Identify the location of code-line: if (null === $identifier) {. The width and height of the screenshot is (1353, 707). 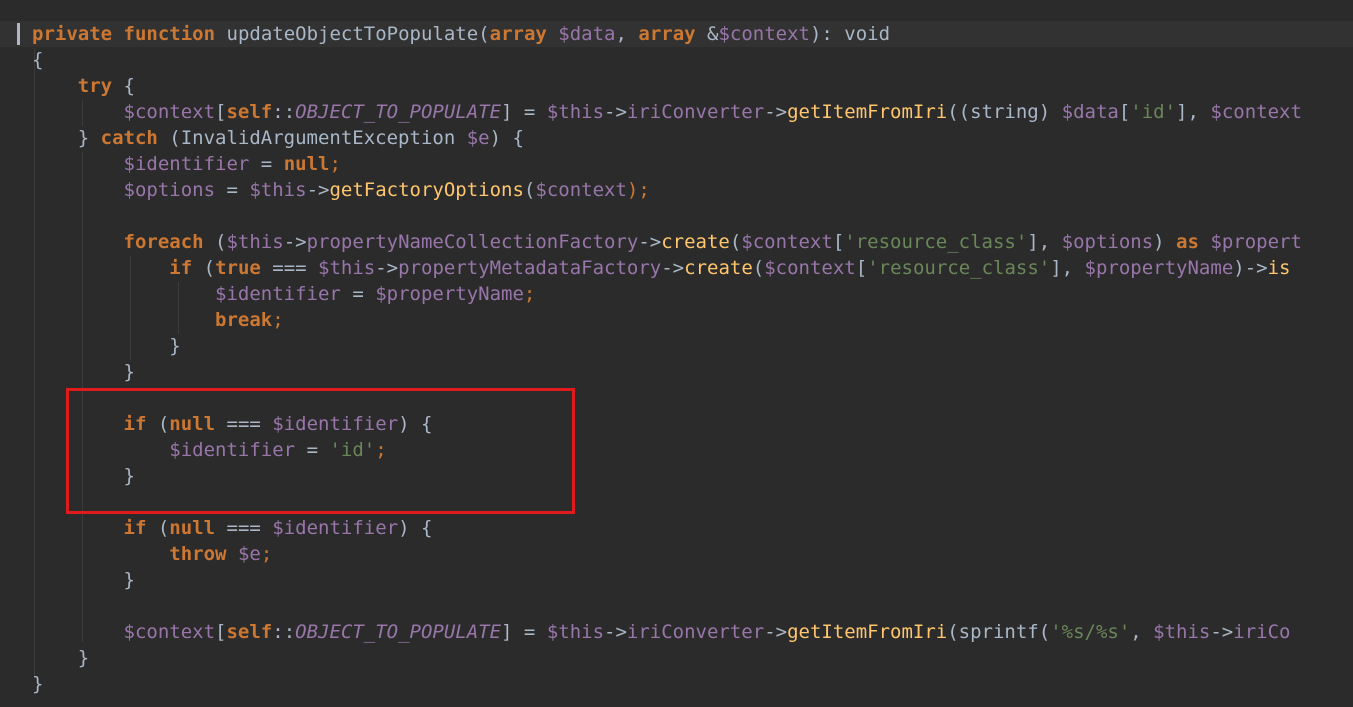
(232, 528).